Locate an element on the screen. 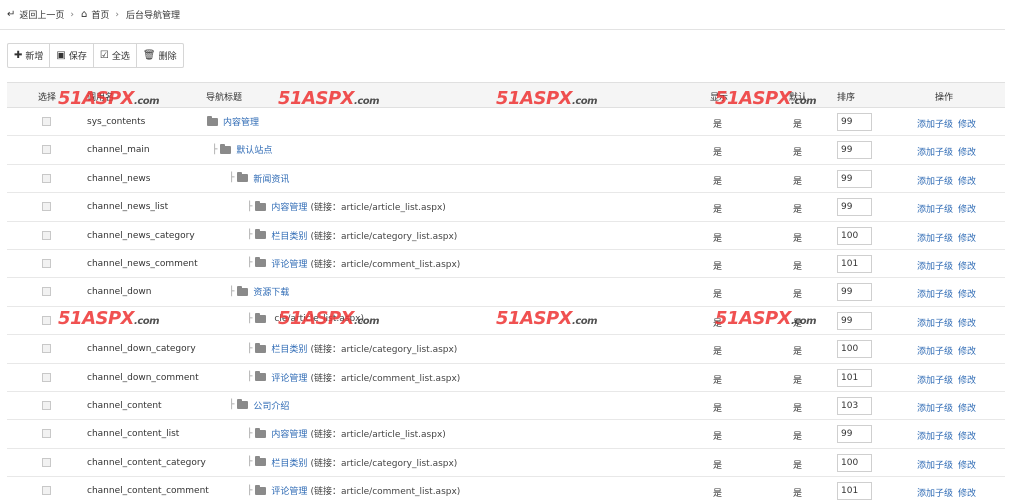  nav-title-link: 资源下载 is located at coordinates (271, 291).